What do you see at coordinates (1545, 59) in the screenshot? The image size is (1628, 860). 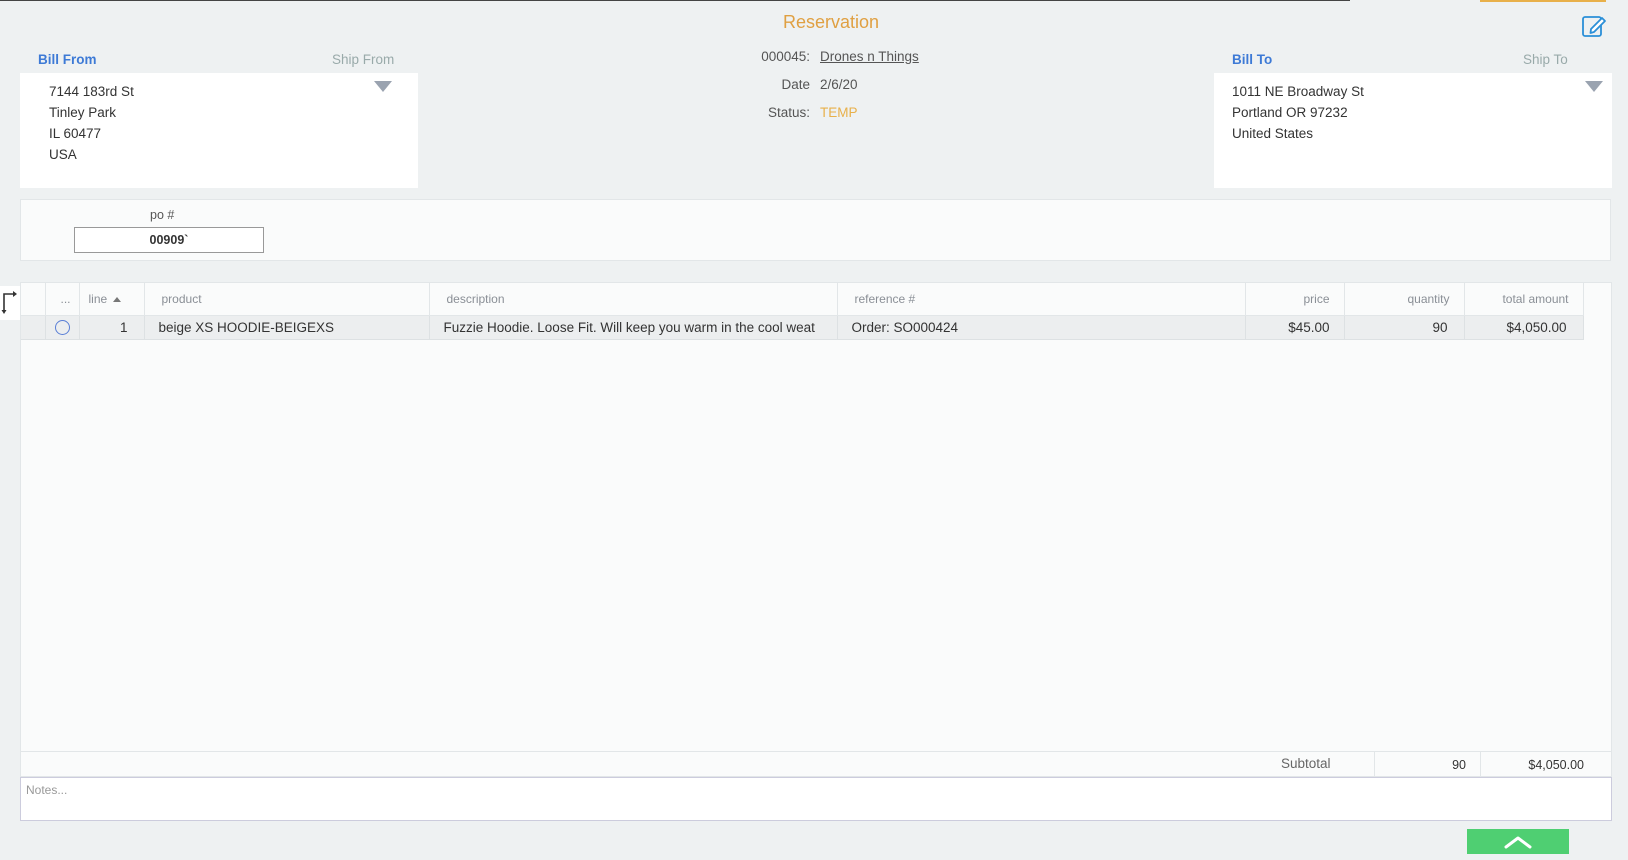 I see `ship-to-tab: Ship To` at bounding box center [1545, 59].